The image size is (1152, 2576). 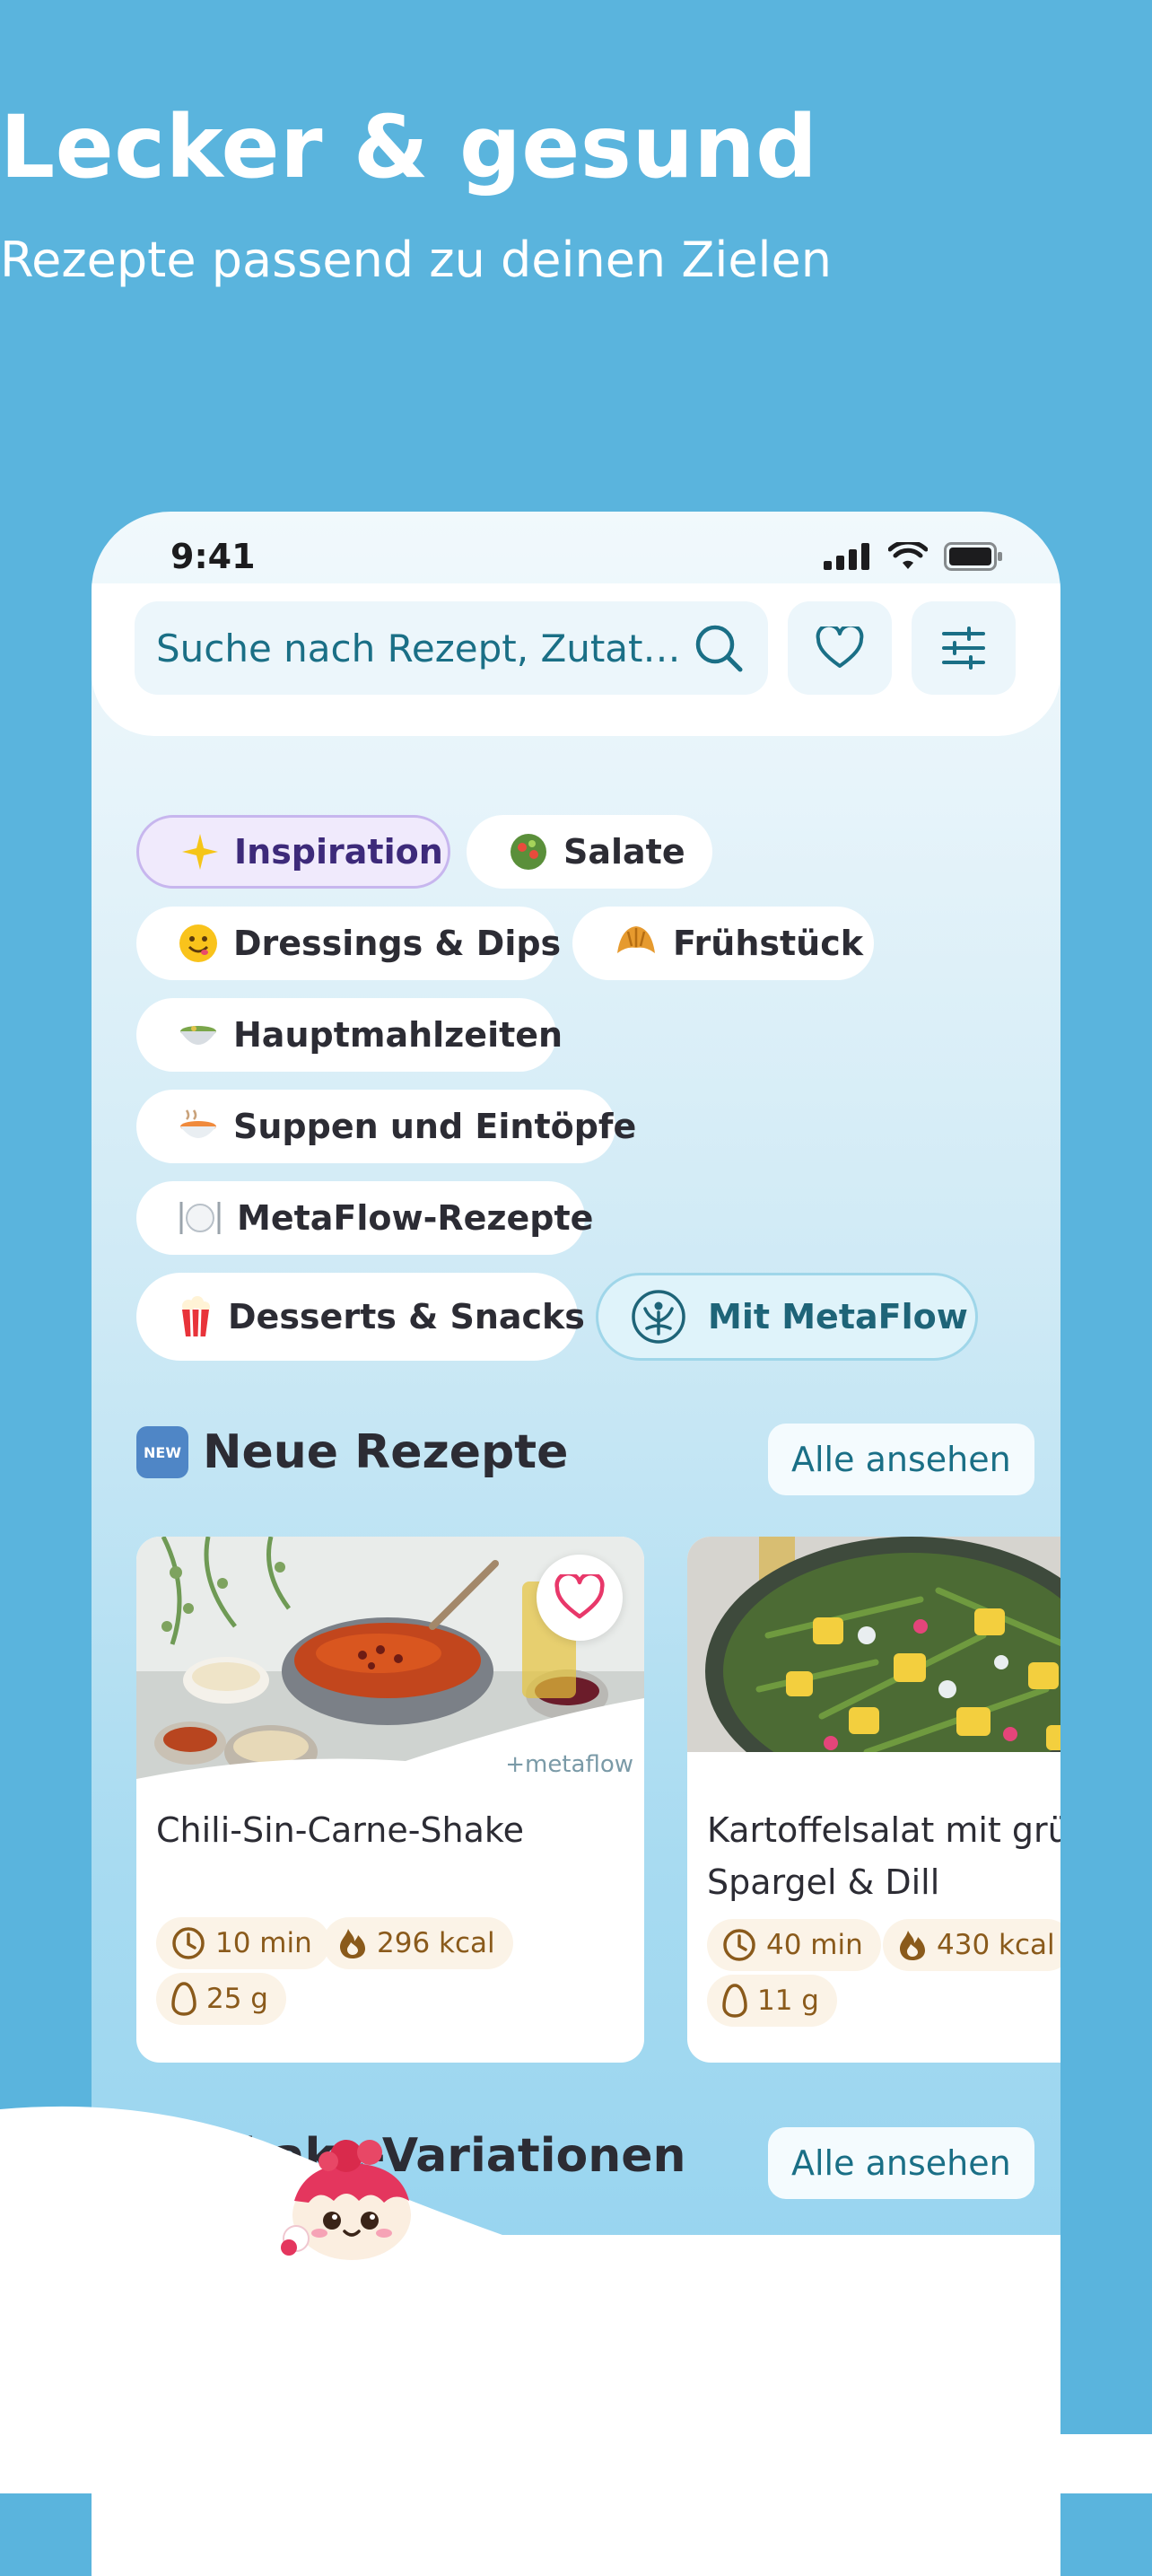 What do you see at coordinates (198, 943) in the screenshot?
I see `smiley-icon` at bounding box center [198, 943].